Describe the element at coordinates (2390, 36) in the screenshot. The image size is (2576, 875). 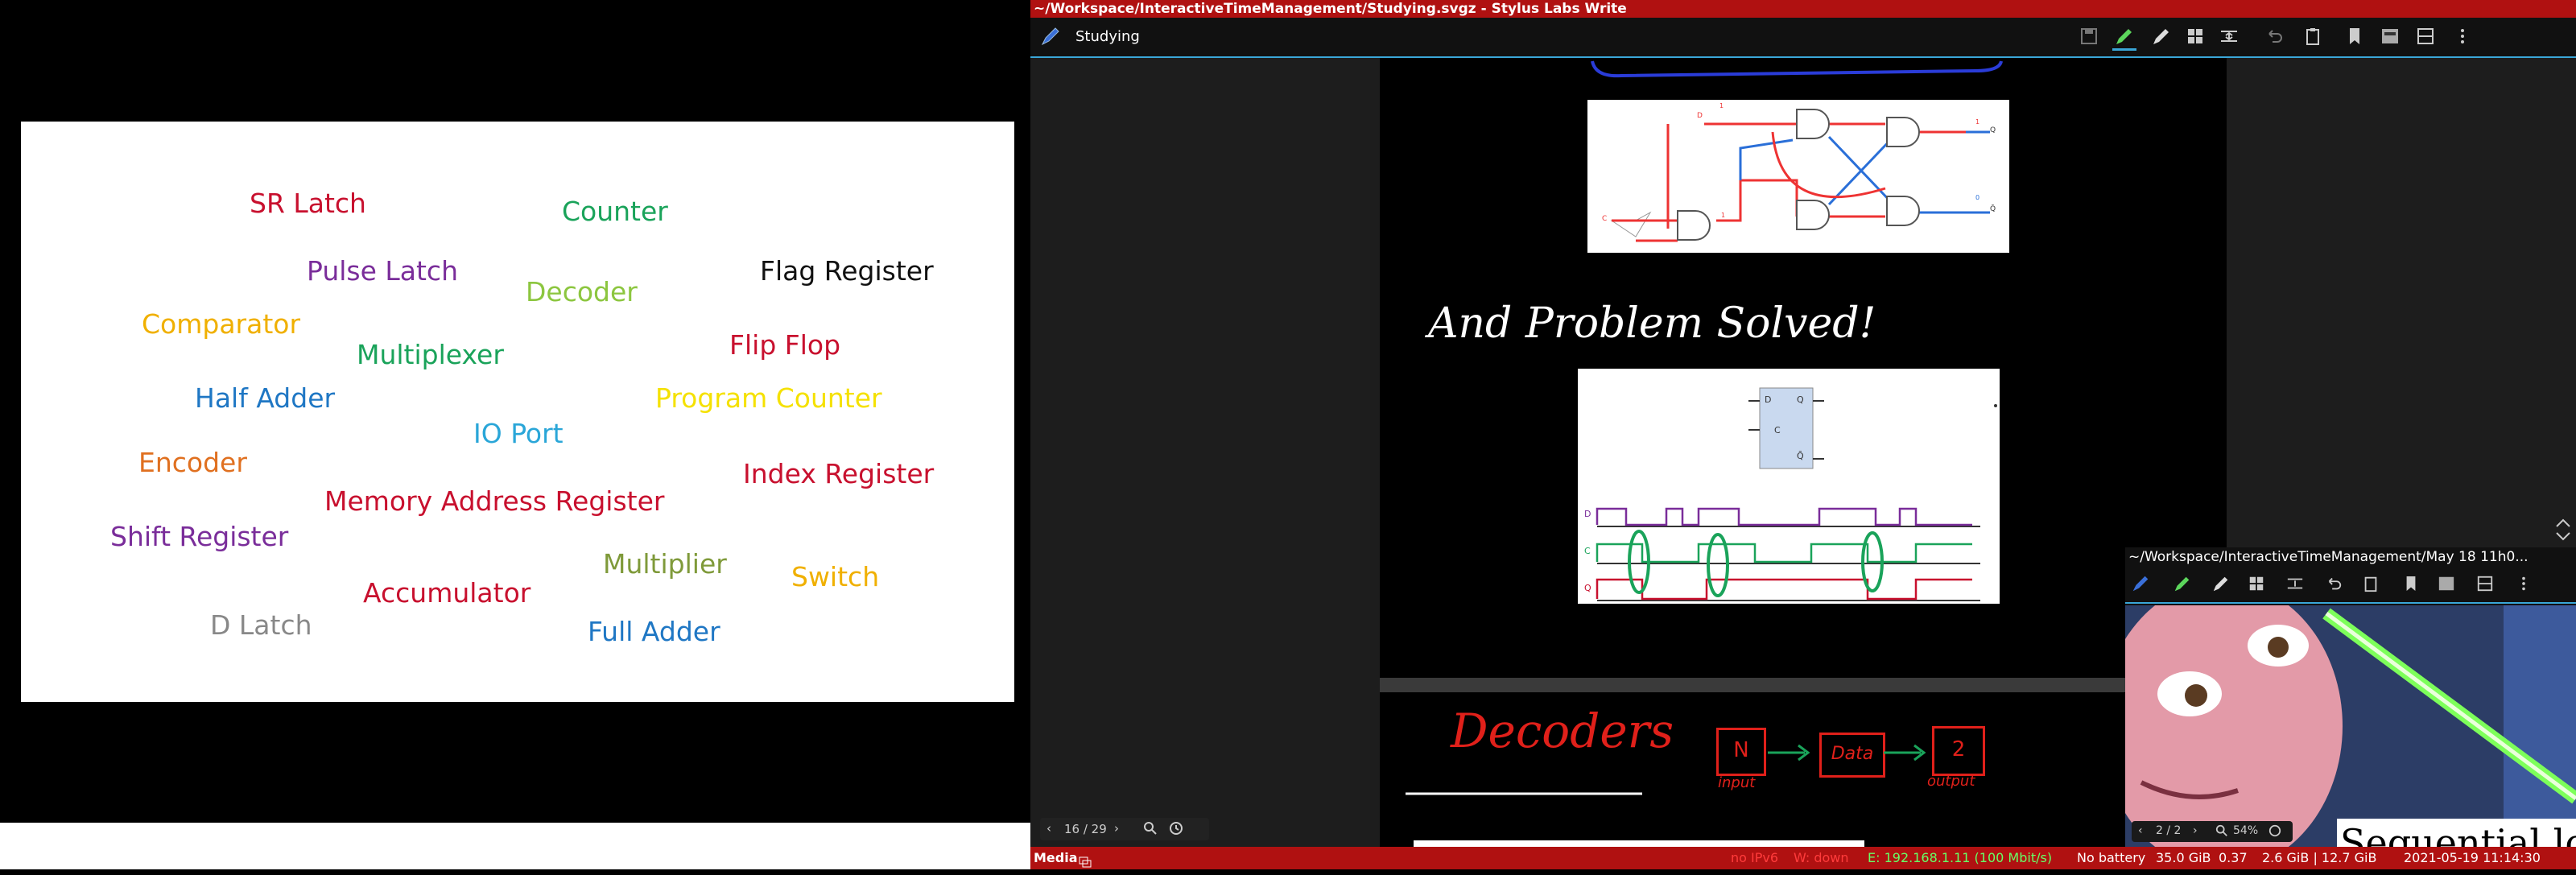
I see `page-layout-icon` at that location.